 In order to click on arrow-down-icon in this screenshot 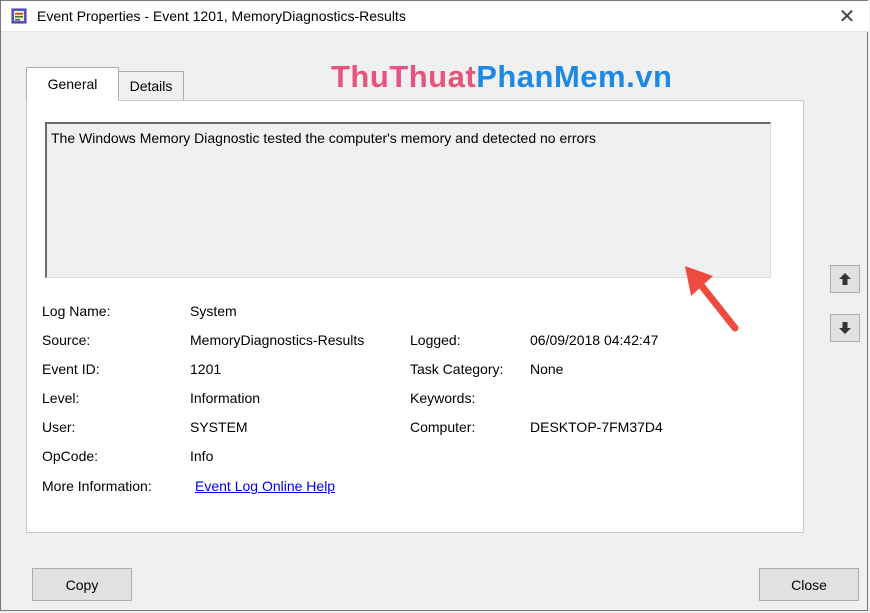, I will do `click(845, 328)`.